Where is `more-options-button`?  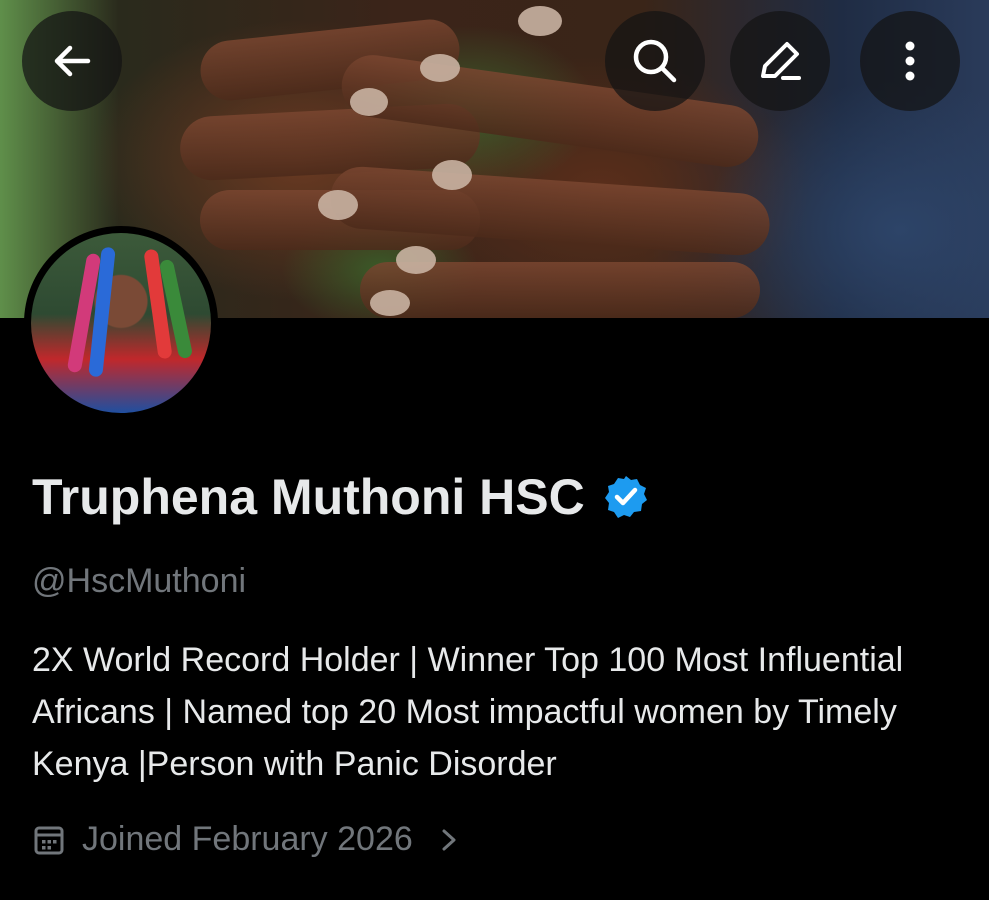
more-options-button is located at coordinates (910, 61).